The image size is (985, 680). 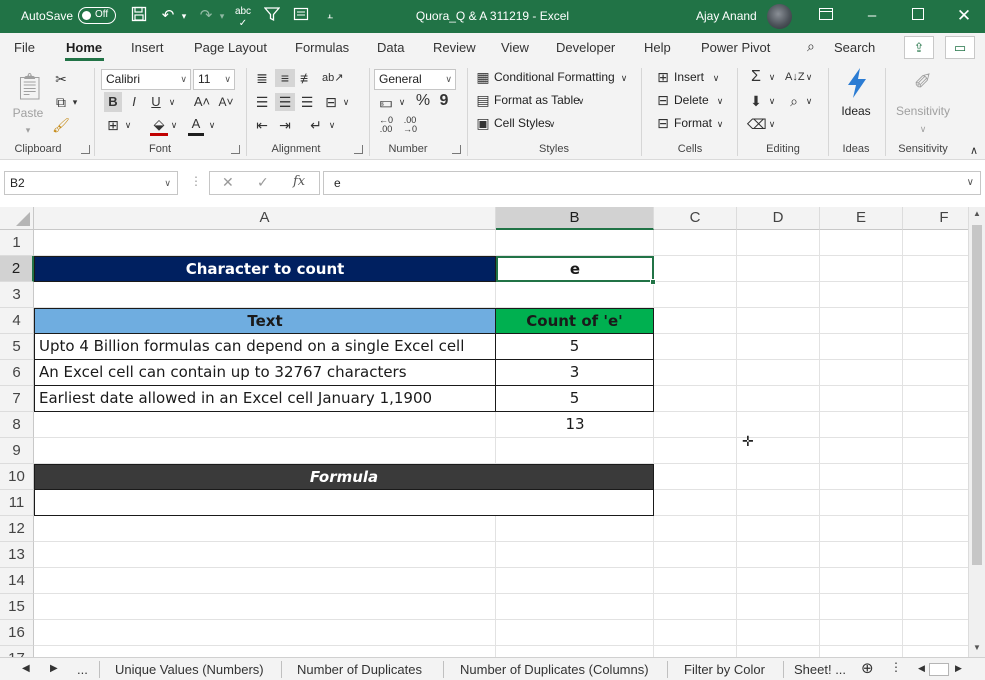 I want to click on form-icon, so click(x=301, y=16).